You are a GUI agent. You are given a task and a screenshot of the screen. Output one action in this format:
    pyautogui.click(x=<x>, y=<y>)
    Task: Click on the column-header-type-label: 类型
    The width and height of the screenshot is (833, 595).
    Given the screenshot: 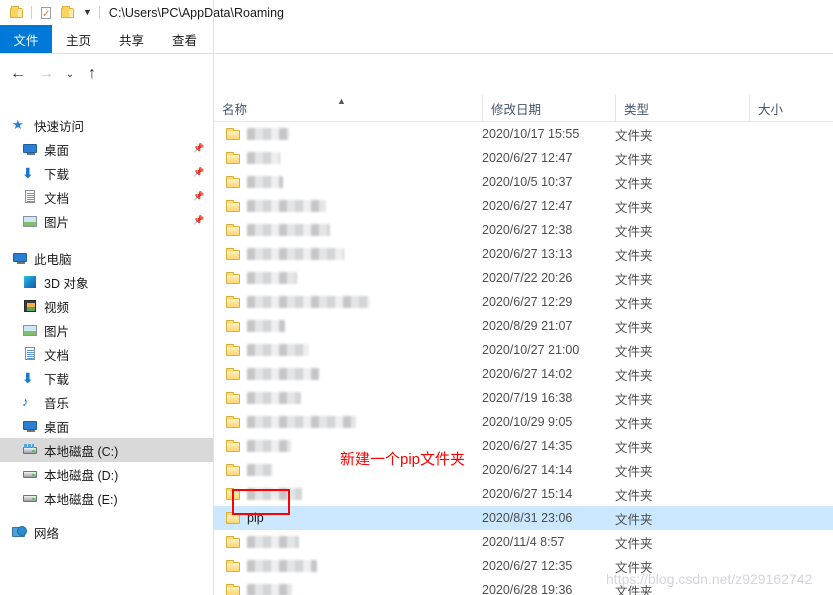 What is the action you would take?
    pyautogui.click(x=637, y=109)
    